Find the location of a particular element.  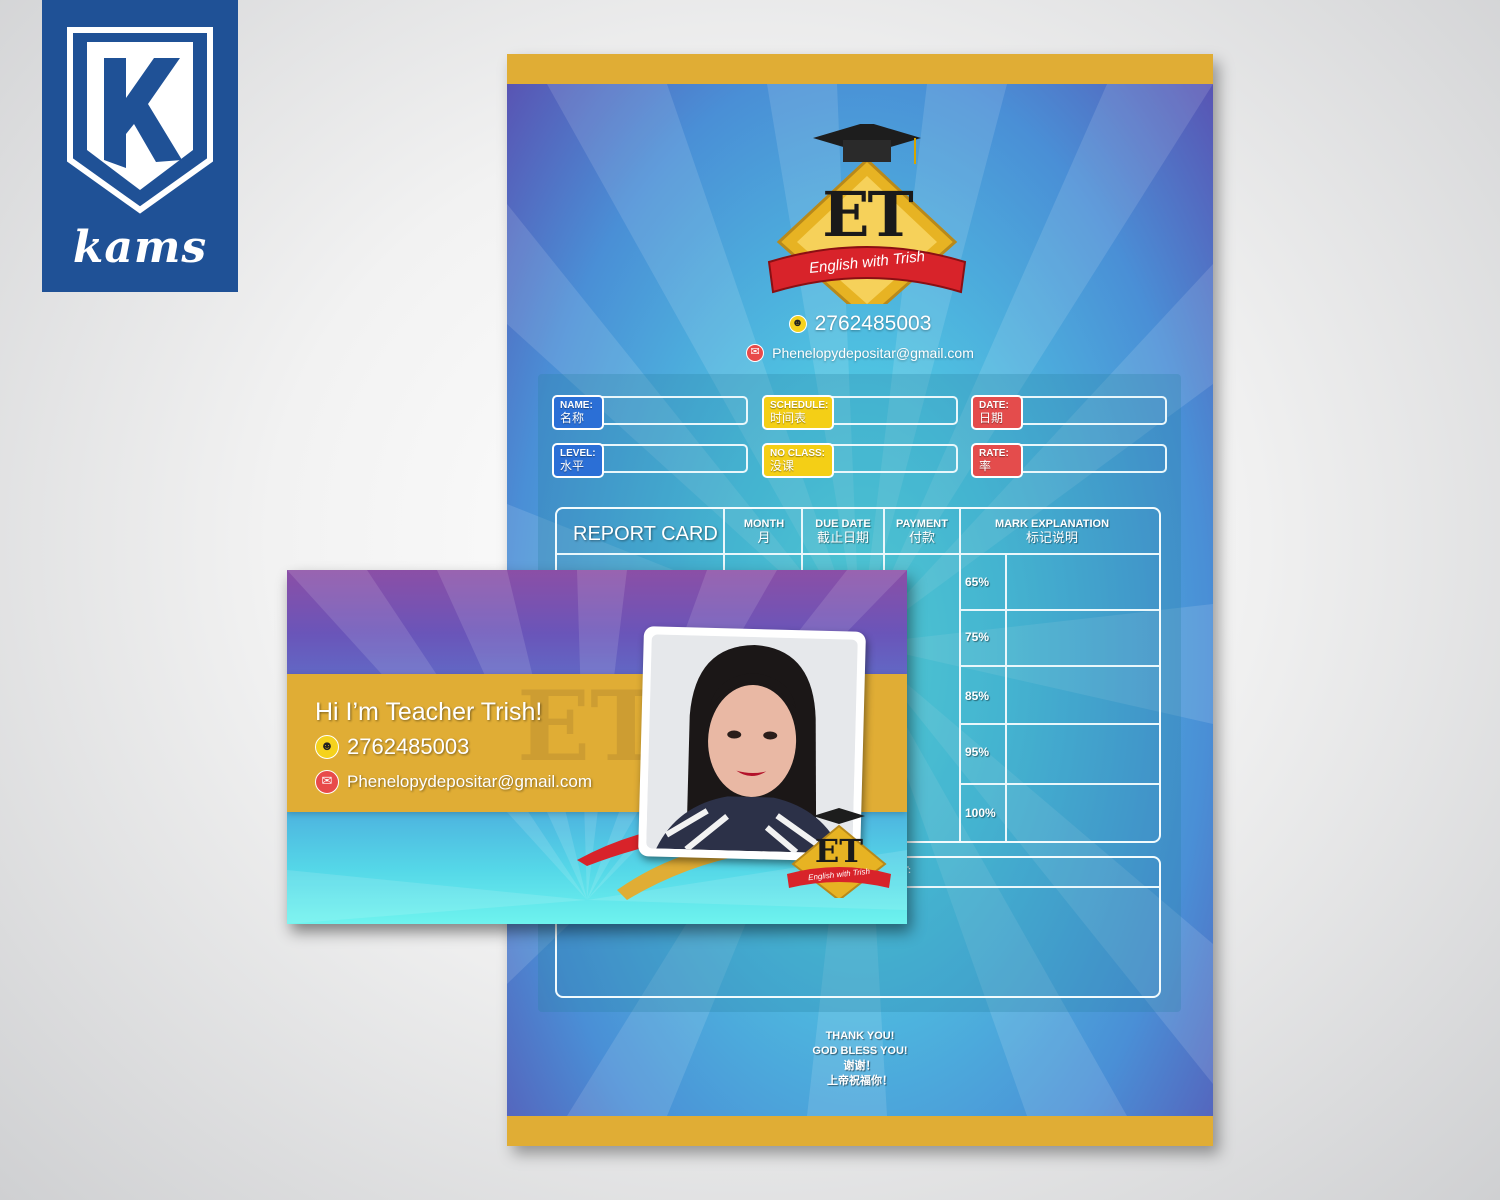

brand-badge: kams is located at coordinates (140, 146).